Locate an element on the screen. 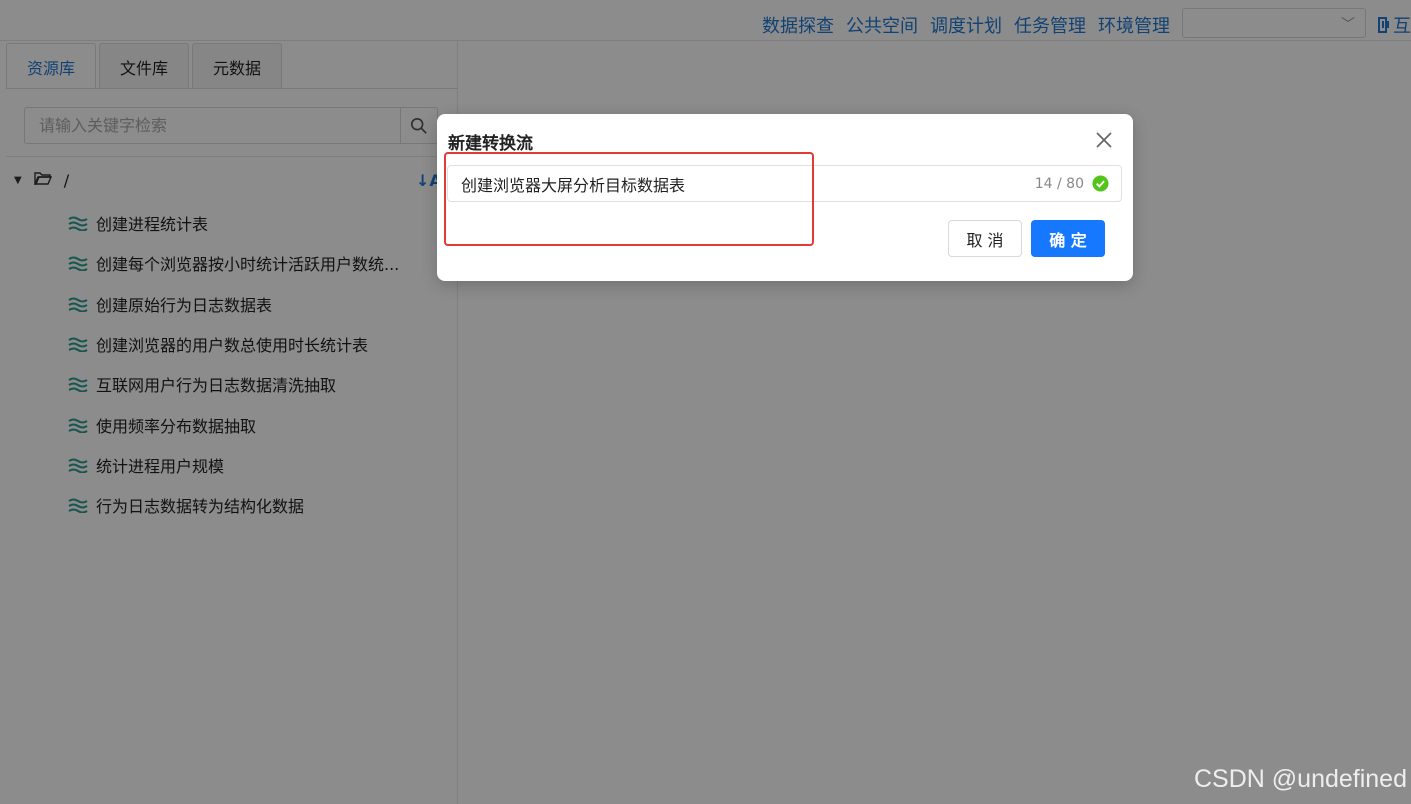  annotation-highlight-box is located at coordinates (629, 199).